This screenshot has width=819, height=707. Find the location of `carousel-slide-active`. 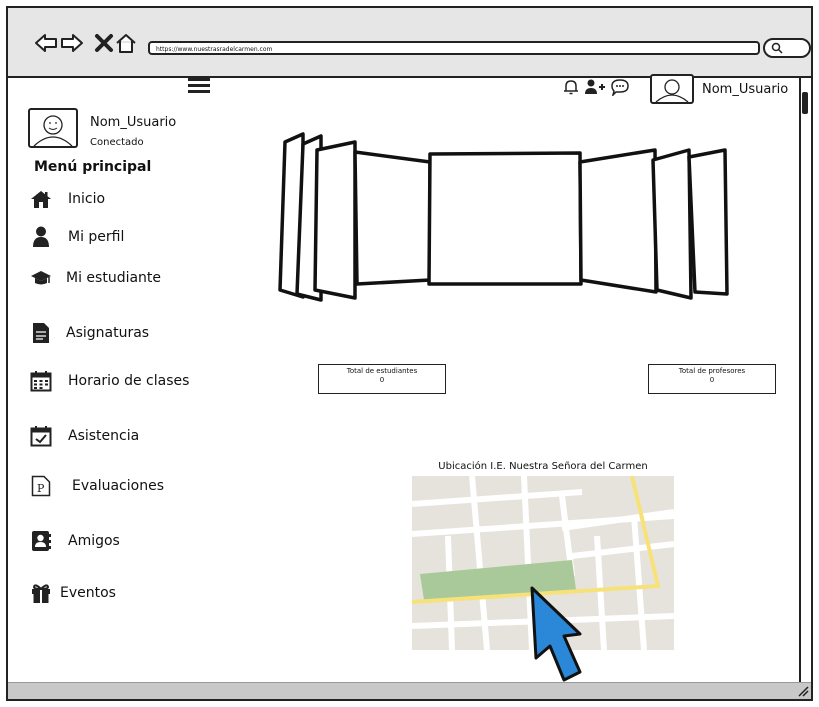

carousel-slide-active is located at coordinates (505, 218).